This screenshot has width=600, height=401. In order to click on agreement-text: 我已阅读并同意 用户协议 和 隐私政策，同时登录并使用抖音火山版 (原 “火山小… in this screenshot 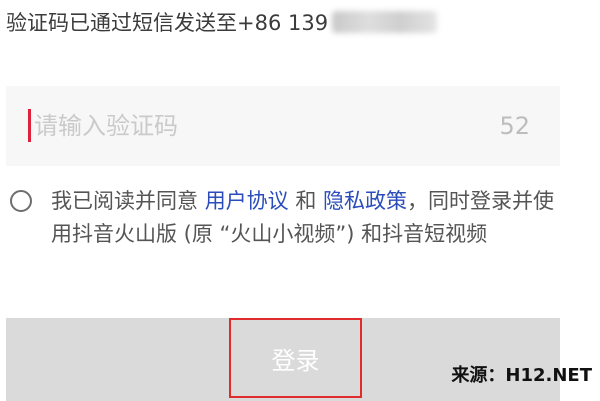, I will do `click(311, 218)`.